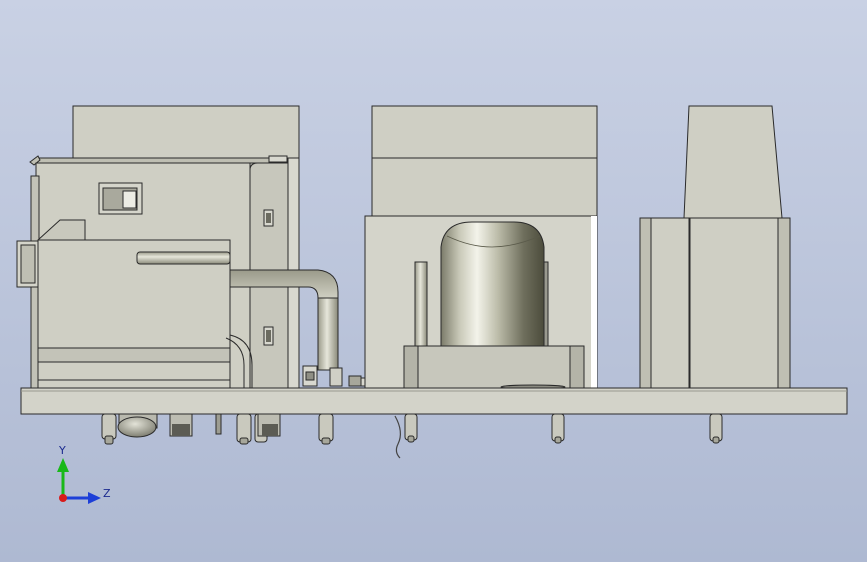  Describe the element at coordinates (107, 493) in the screenshot. I see `z-axis-label: Z` at that location.